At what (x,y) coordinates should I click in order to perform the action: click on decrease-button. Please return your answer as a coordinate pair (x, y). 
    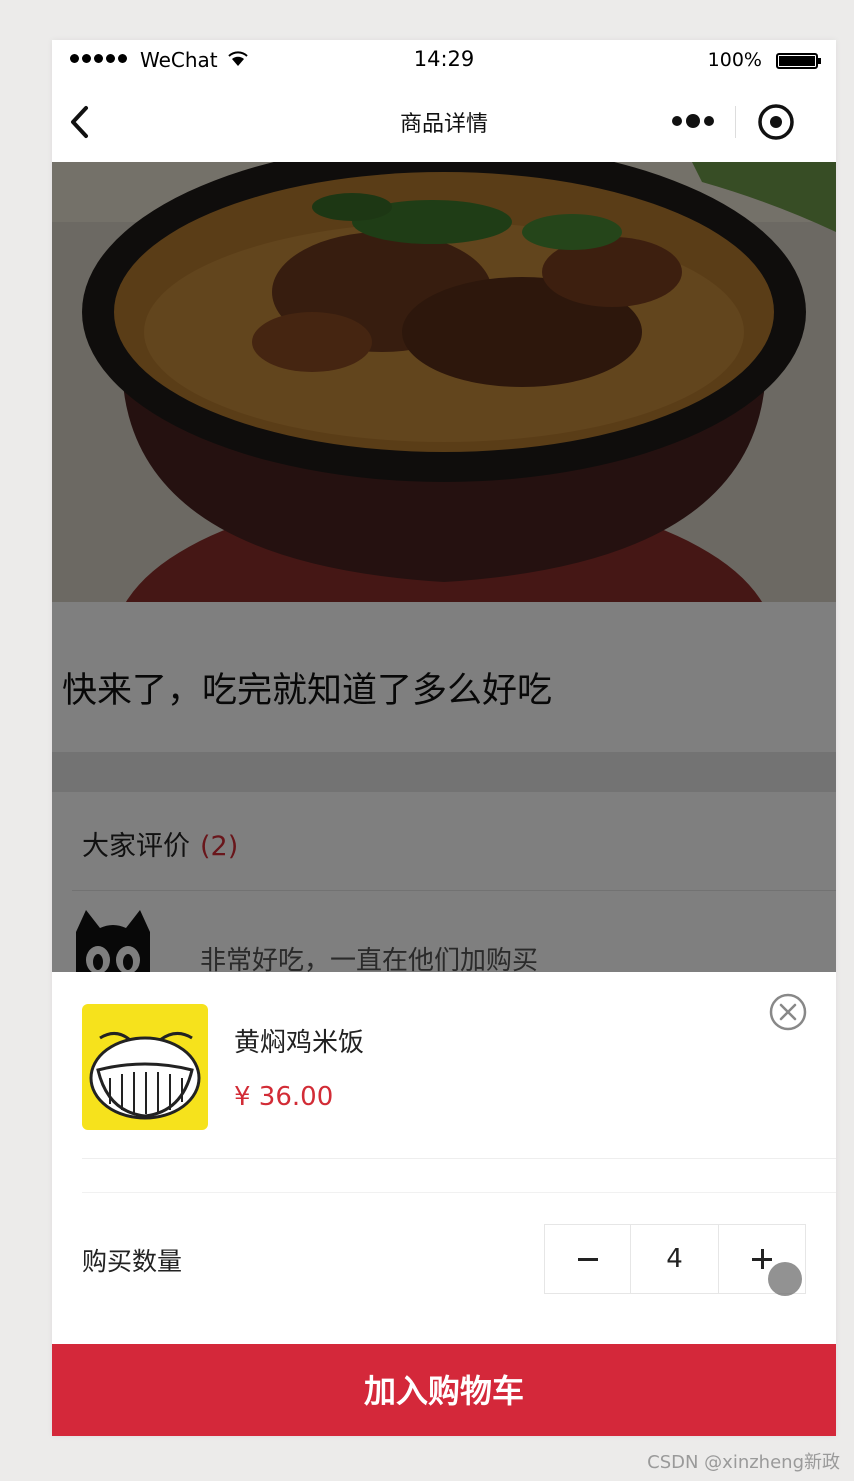
    Looking at the image, I should click on (588, 1259).